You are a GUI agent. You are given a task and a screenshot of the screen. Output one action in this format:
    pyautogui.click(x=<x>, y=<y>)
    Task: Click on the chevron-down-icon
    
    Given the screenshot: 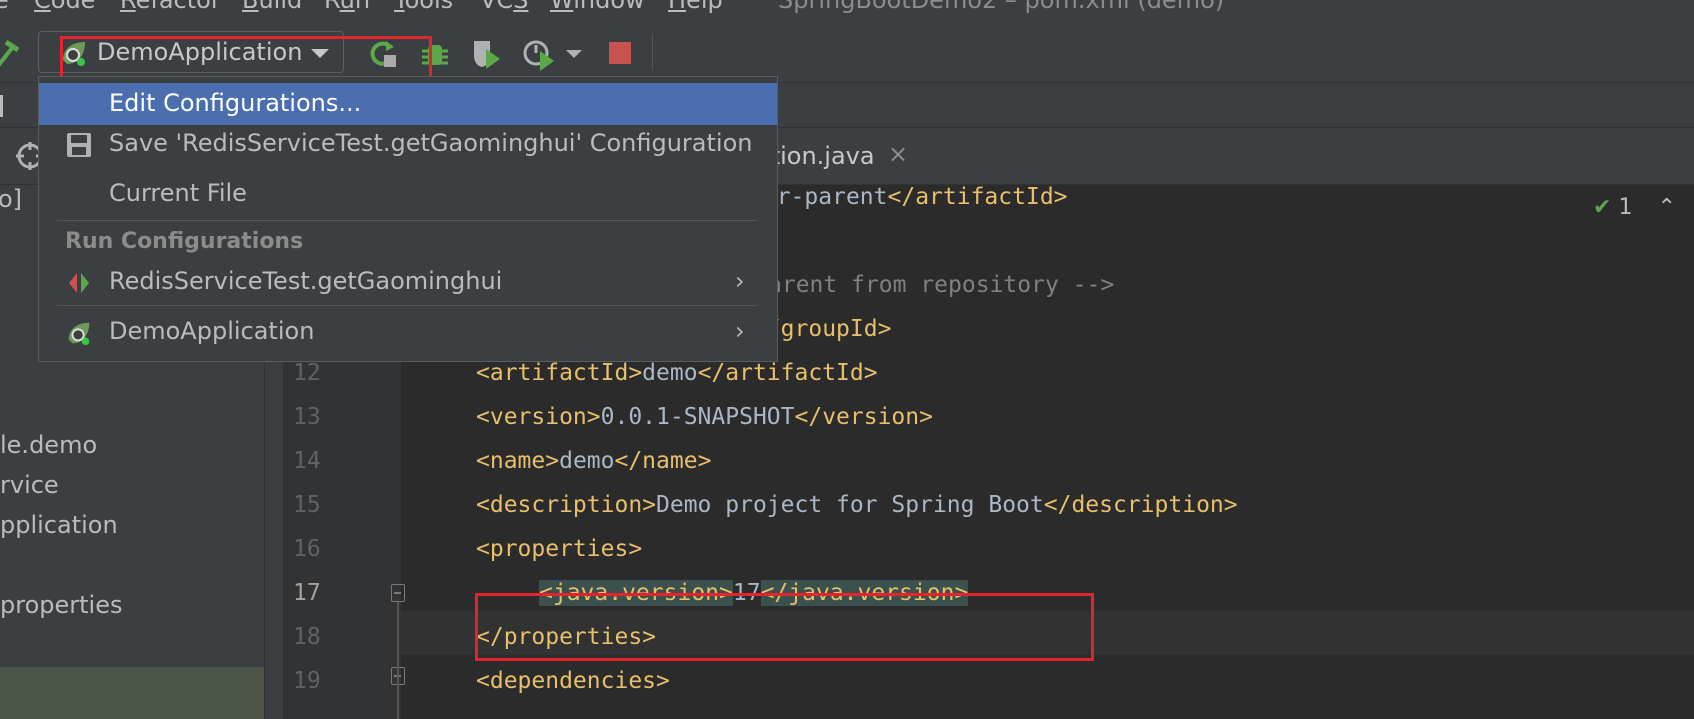 What is the action you would take?
    pyautogui.click(x=574, y=54)
    